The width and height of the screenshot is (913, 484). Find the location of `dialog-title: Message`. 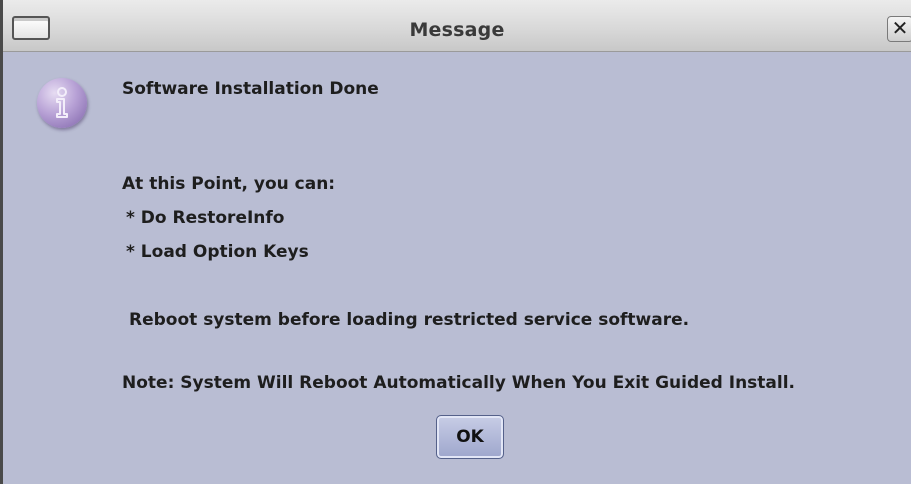

dialog-title: Message is located at coordinates (457, 30).